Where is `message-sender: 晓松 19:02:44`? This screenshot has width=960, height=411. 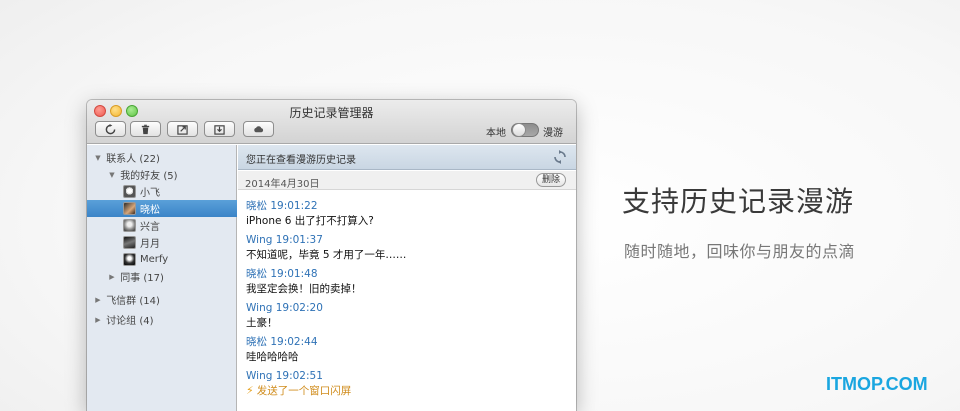
message-sender: 晓松 19:02:44 is located at coordinates (406, 342).